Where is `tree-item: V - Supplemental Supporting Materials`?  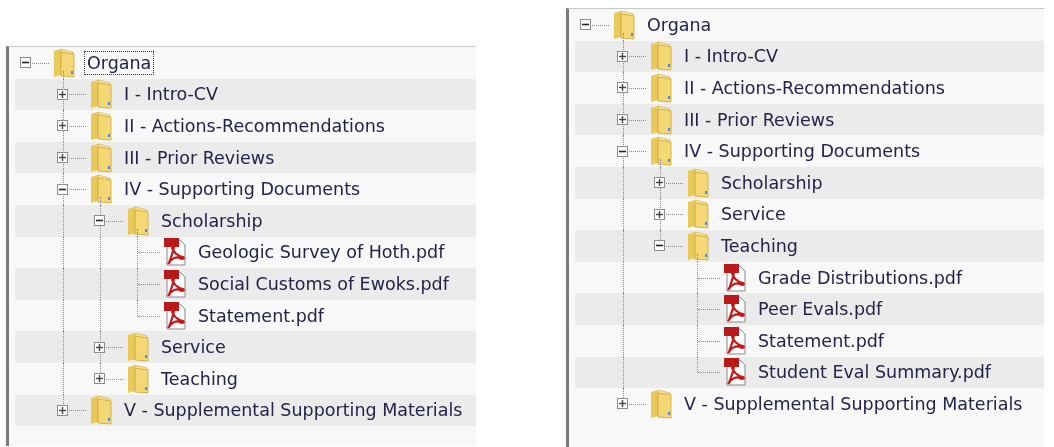
tree-item: V - Supplemental Supporting Materials is located at coordinates (853, 403).